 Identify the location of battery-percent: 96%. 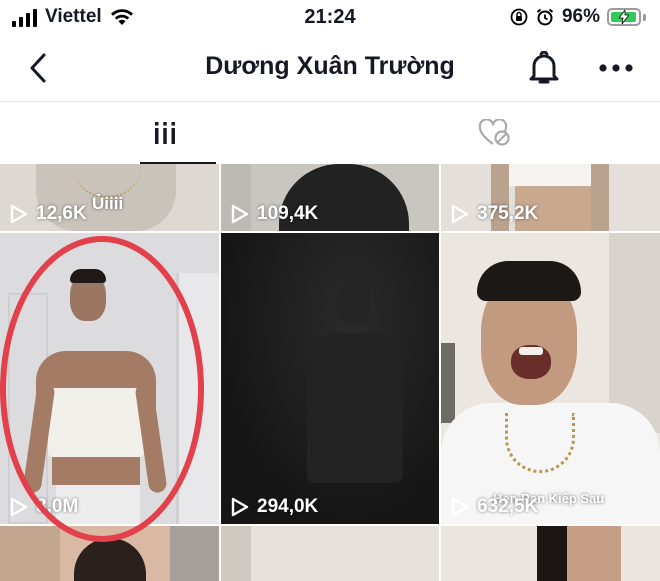
(580, 16).